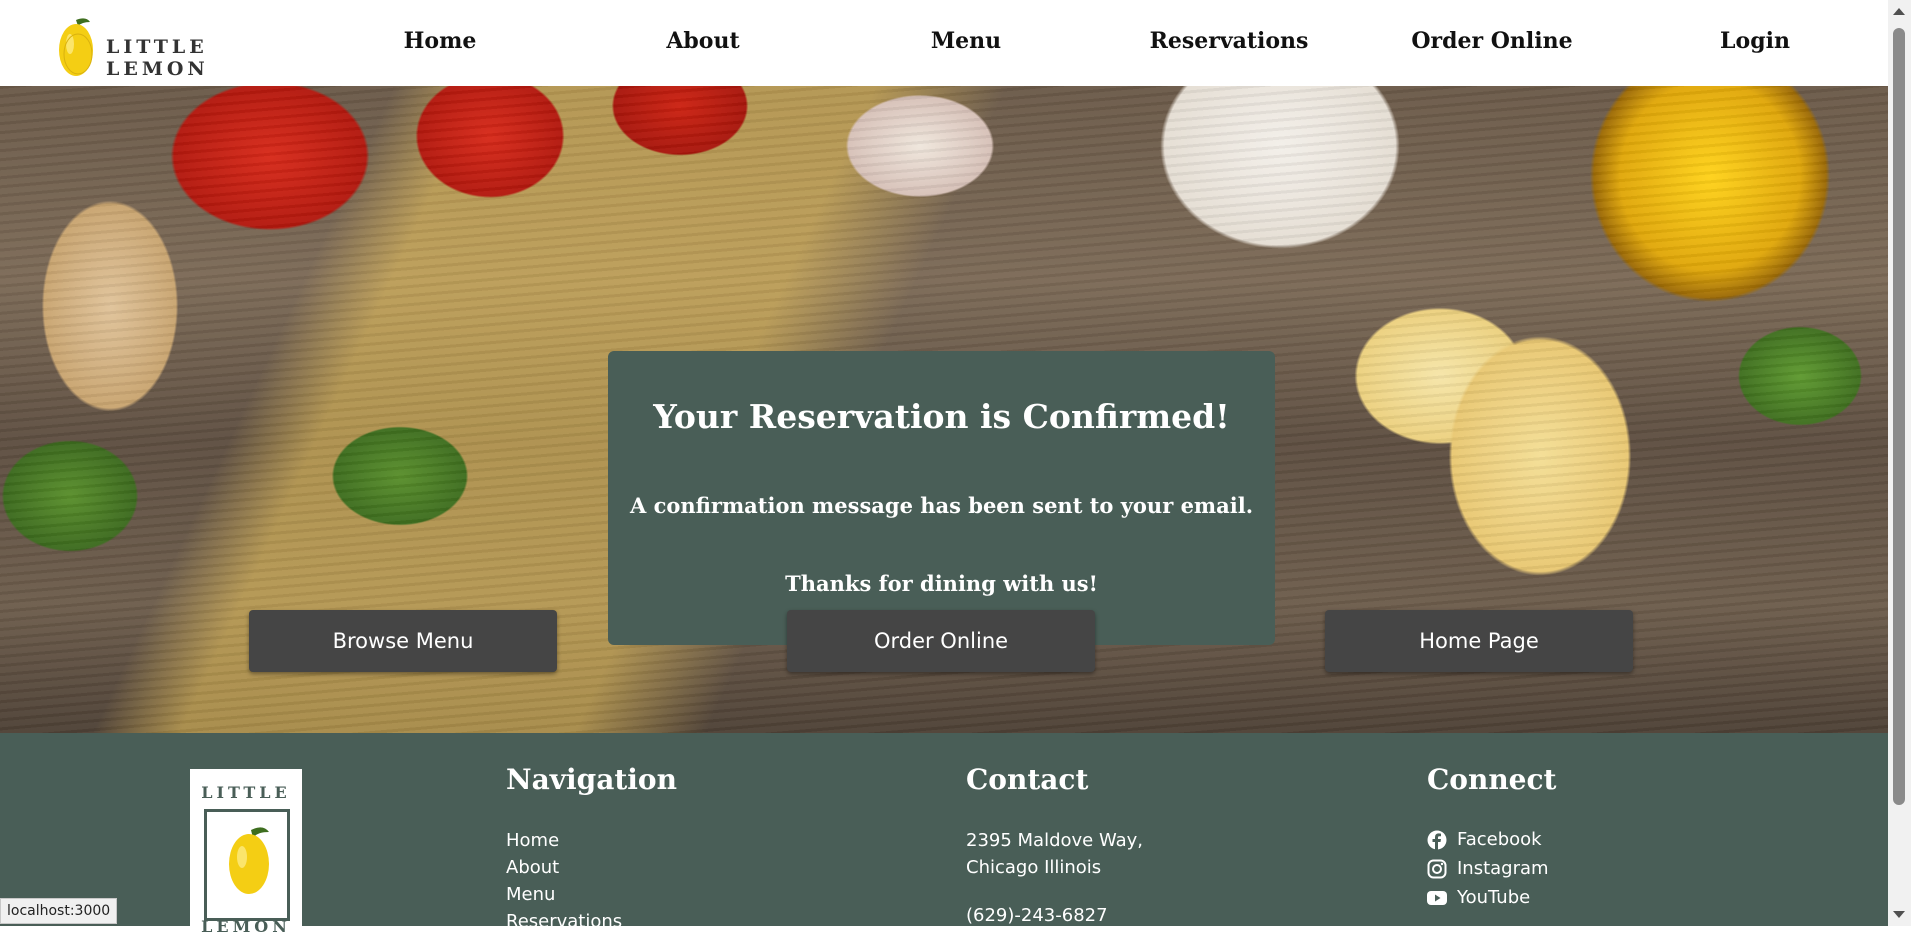  What do you see at coordinates (941, 641) in the screenshot?
I see `order-online-button: Order Online` at bounding box center [941, 641].